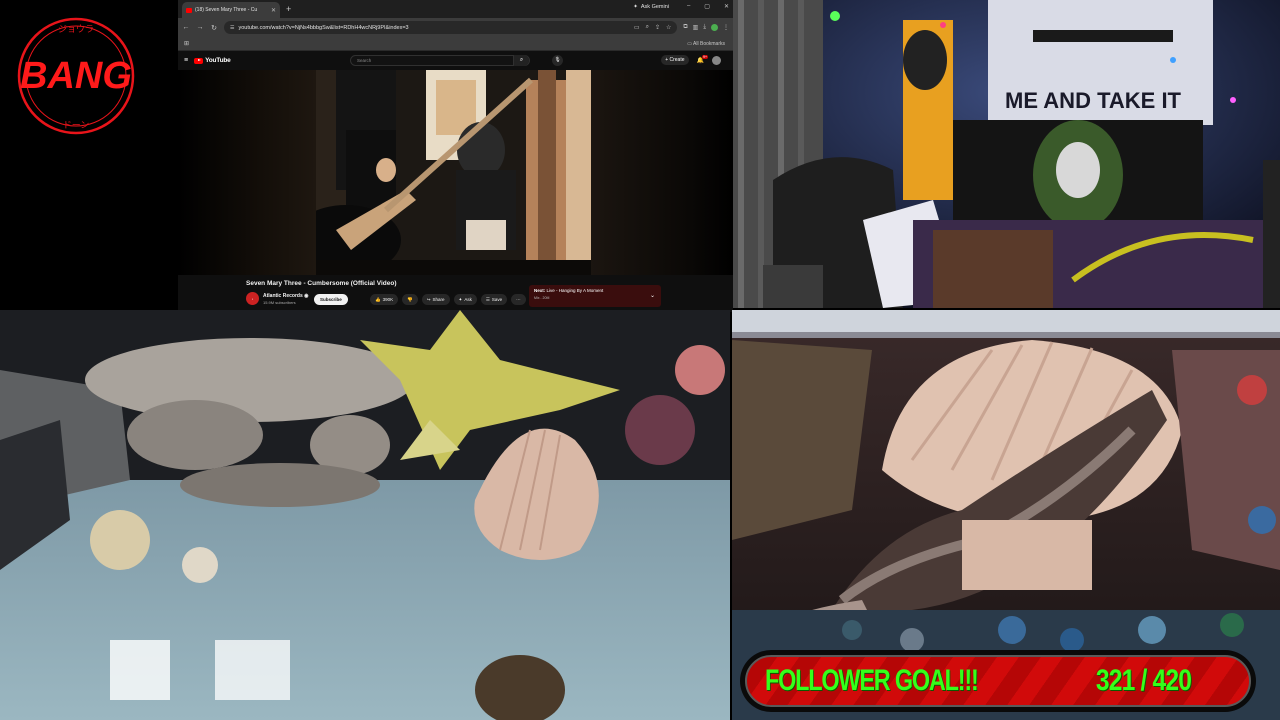 Image resolution: width=1280 pixels, height=720 pixels. I want to click on like-count: 390K, so click(388, 299).